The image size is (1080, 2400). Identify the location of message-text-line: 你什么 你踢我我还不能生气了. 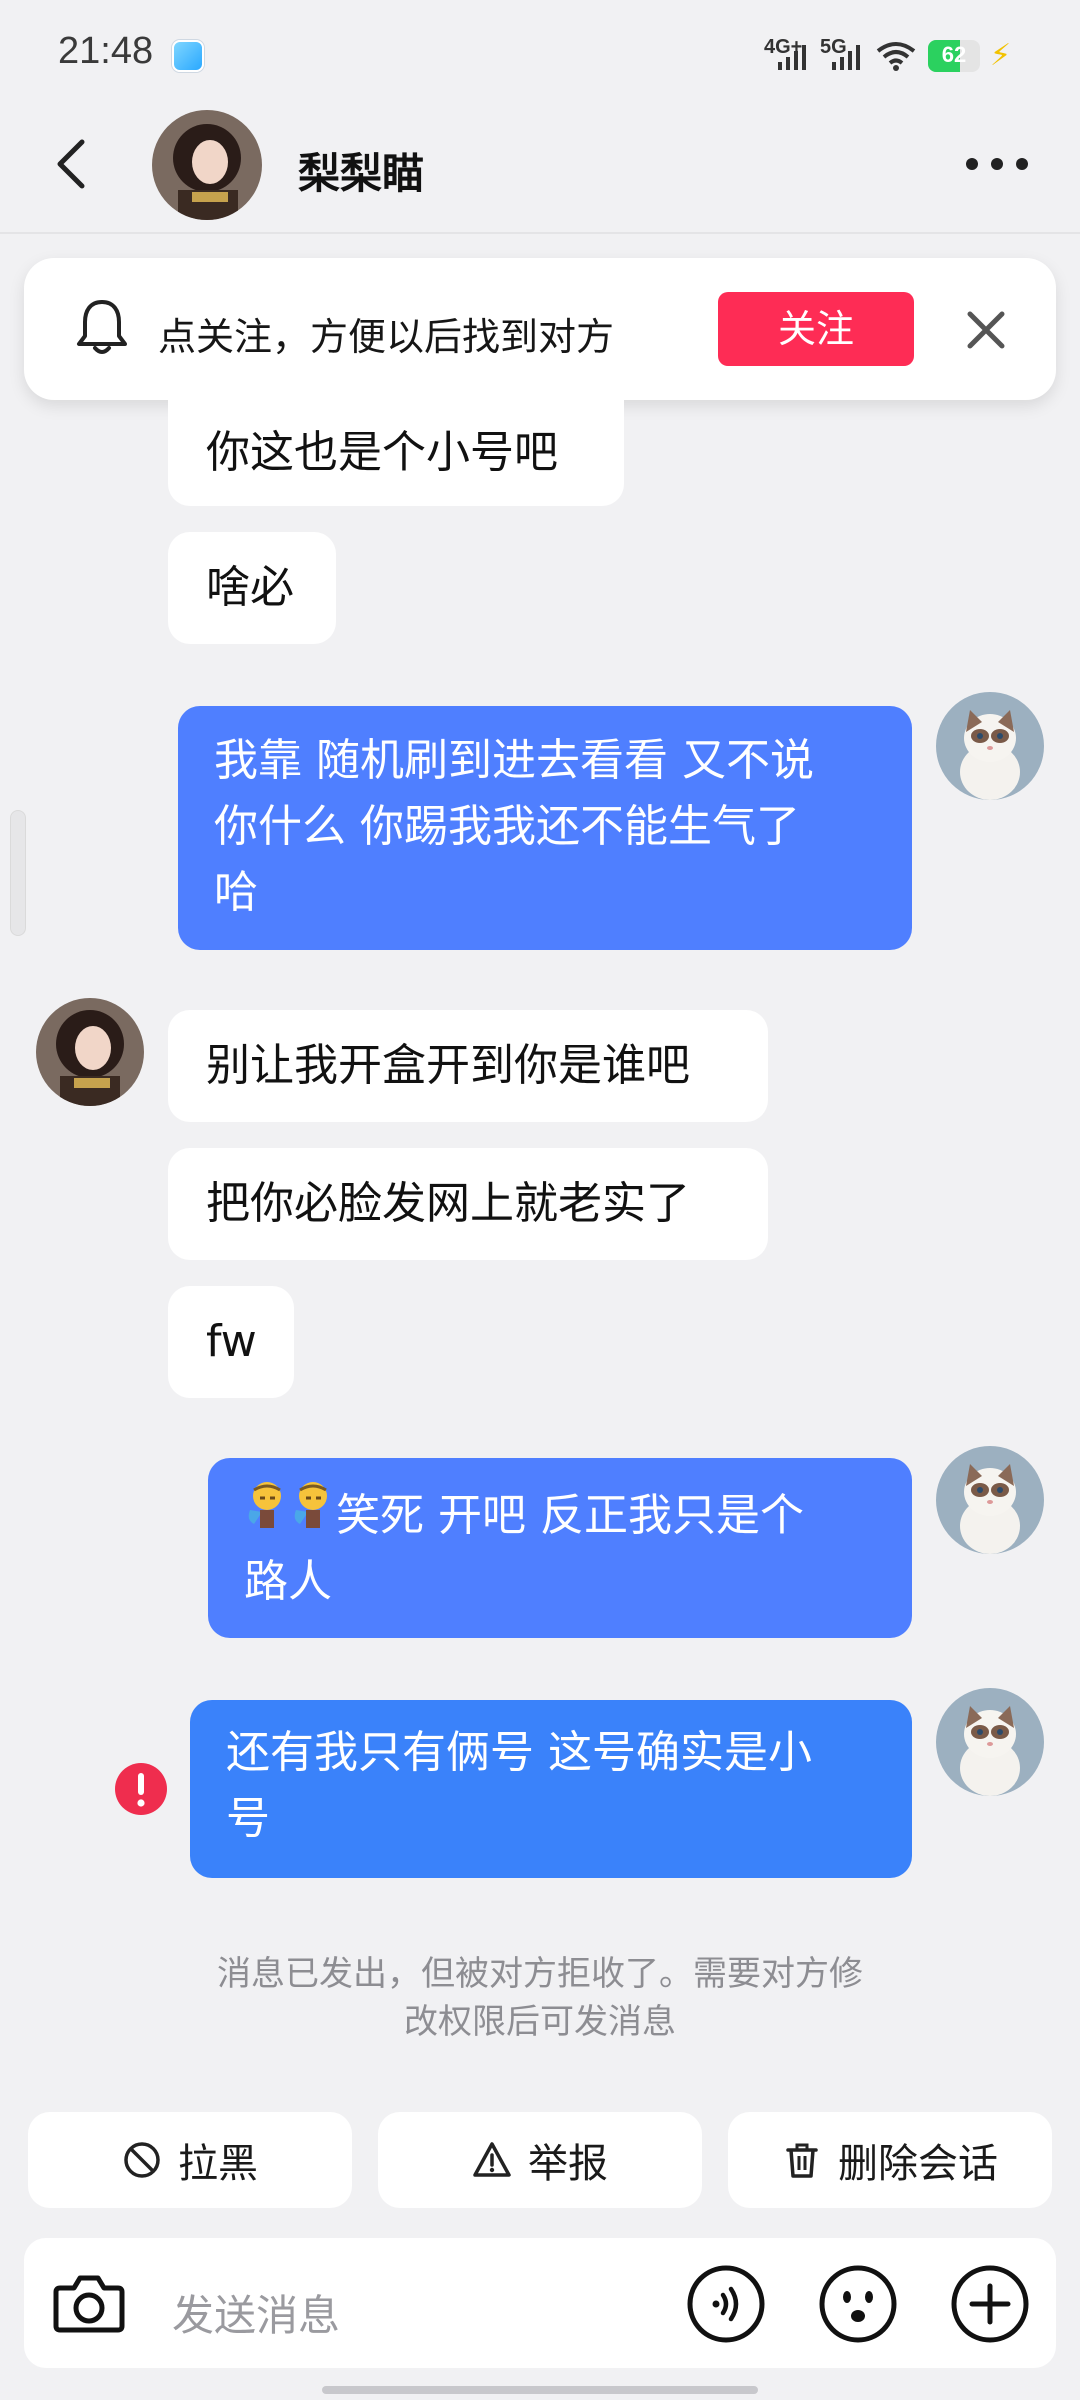
(507, 826).